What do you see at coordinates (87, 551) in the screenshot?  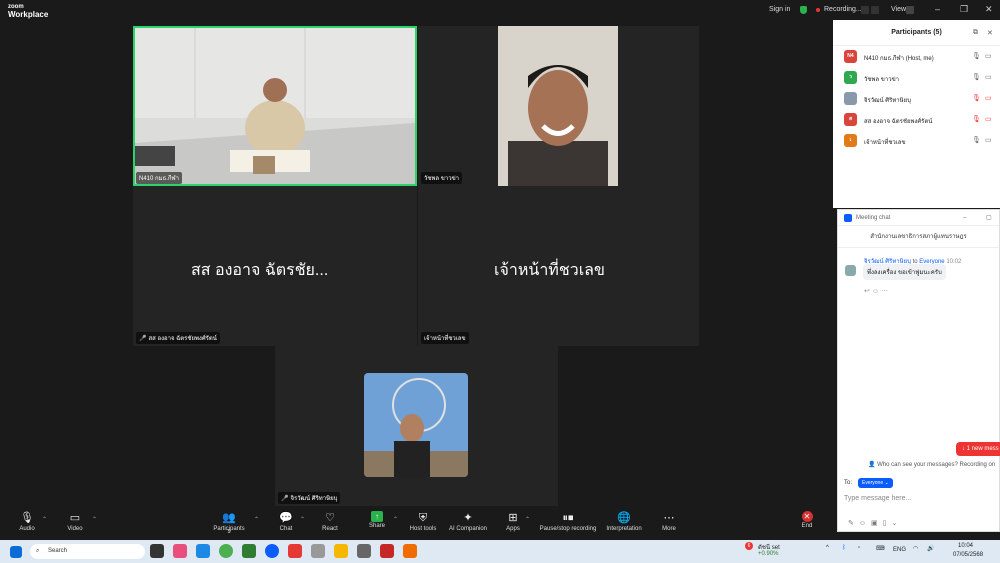 I see `taskbar-search: ⌕ Search` at bounding box center [87, 551].